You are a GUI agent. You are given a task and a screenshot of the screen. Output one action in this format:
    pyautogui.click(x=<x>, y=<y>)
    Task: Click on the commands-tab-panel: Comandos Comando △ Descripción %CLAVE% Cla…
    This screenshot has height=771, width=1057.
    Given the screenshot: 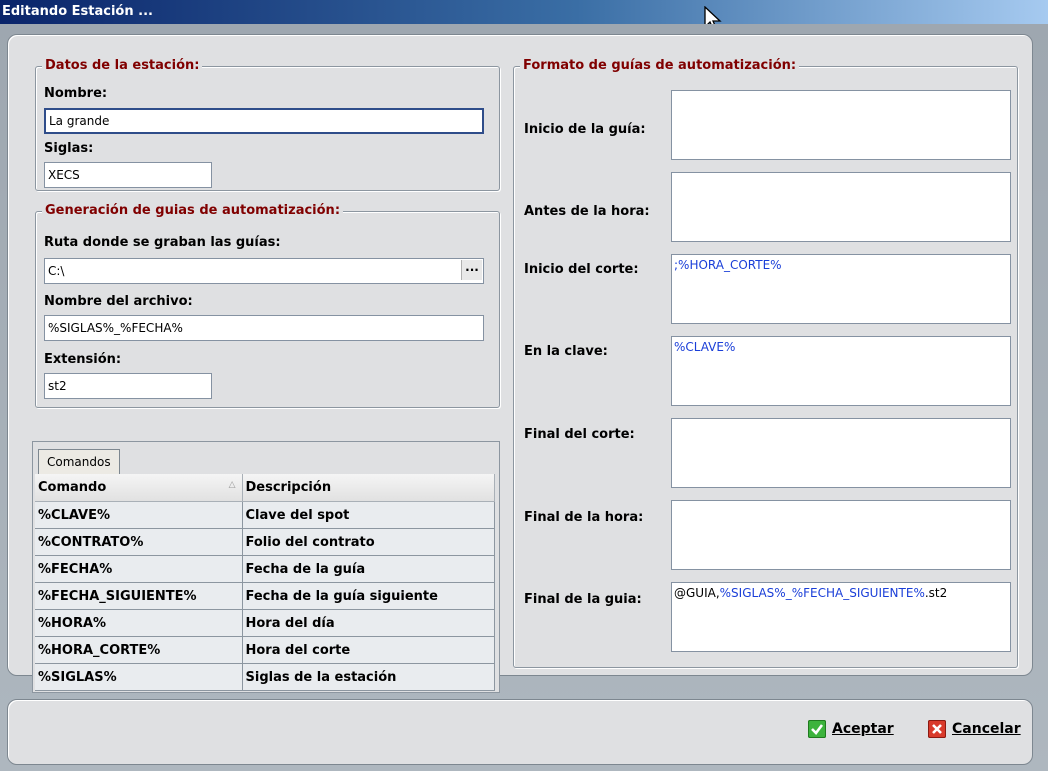 What is the action you would take?
    pyautogui.click(x=266, y=567)
    